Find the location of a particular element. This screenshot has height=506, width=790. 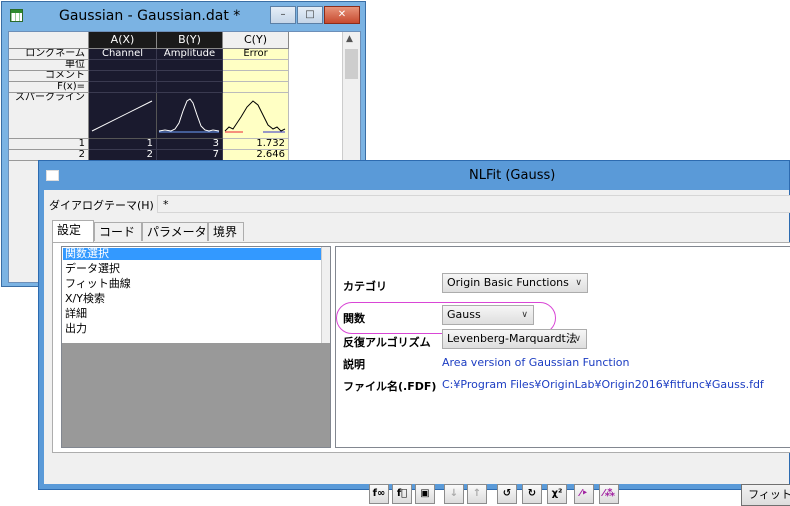

dialog-window-icon is located at coordinates (52, 175).